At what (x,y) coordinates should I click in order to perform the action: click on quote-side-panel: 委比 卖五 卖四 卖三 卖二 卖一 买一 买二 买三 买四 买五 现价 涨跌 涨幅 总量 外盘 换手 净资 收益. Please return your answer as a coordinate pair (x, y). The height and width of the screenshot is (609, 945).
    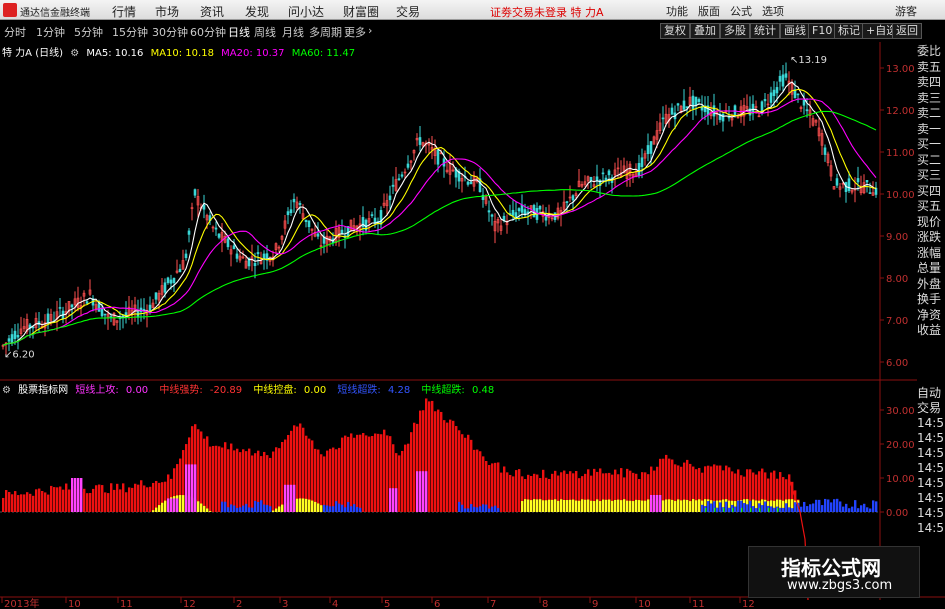
    Looking at the image, I should click on (931, 214).